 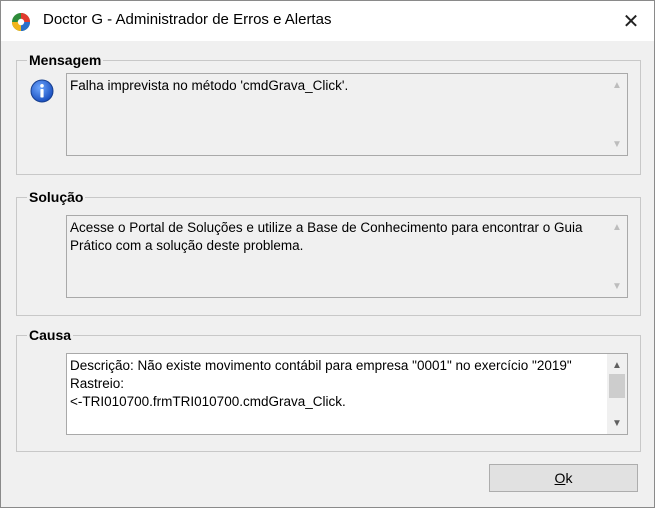 What do you see at coordinates (560, 478) in the screenshot?
I see `ok-mnemonic: O` at bounding box center [560, 478].